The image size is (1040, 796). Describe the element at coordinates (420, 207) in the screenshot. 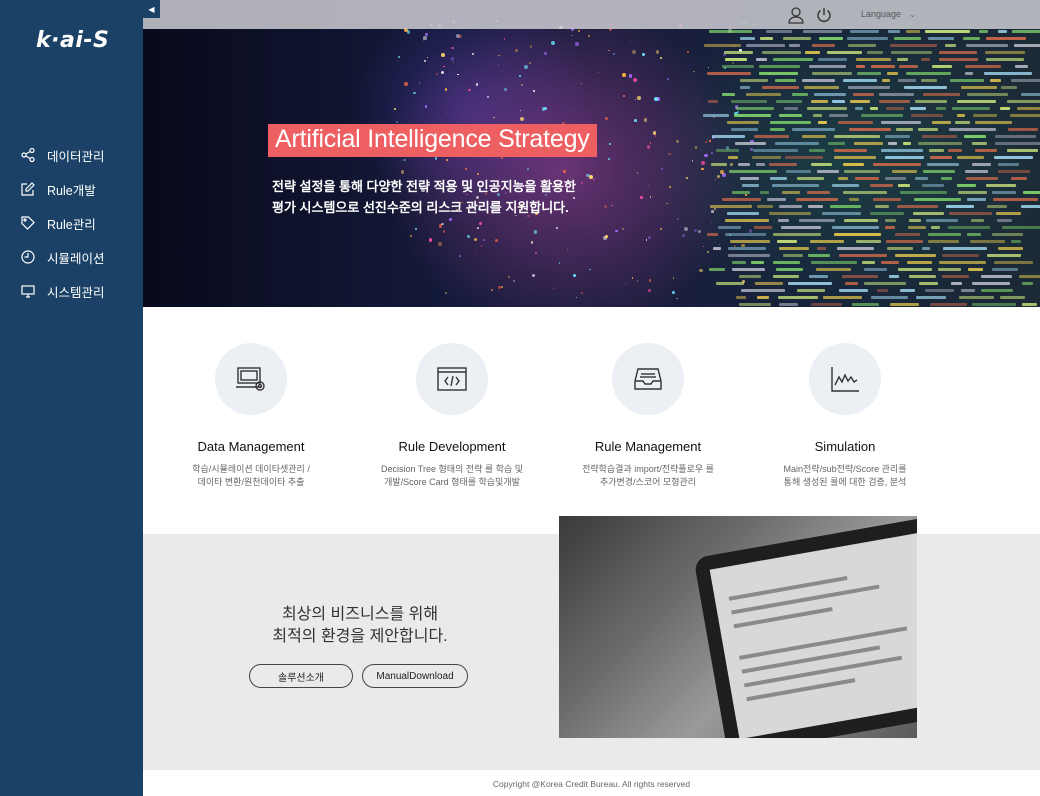

I see `hero-description-line: 평가 시스템으로 선진수준의 리스크 관리를 지원합니다.` at that location.